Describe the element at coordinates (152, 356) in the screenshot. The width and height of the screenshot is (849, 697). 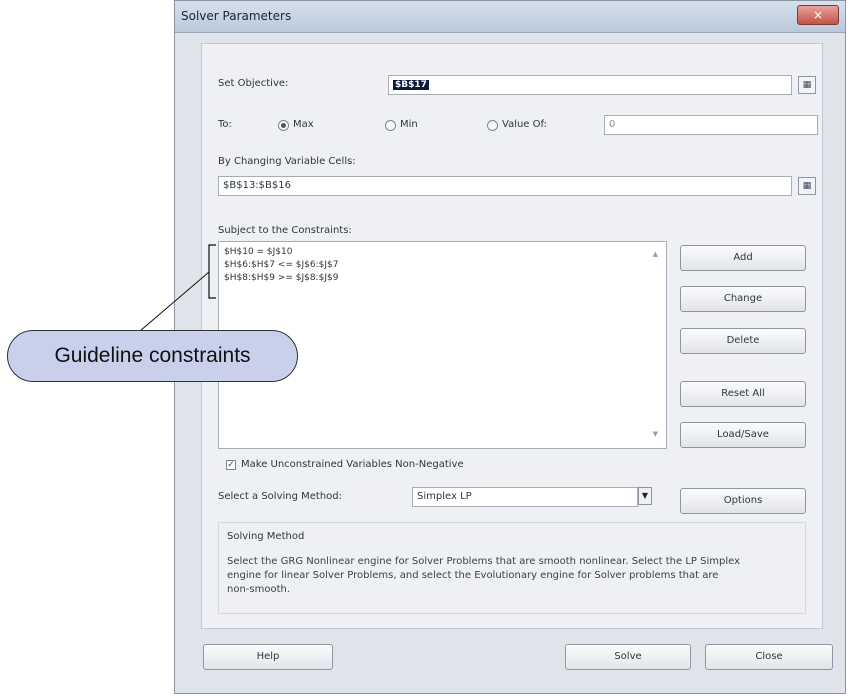
I see `guideline-constraints-callout: Guideline constraints` at that location.